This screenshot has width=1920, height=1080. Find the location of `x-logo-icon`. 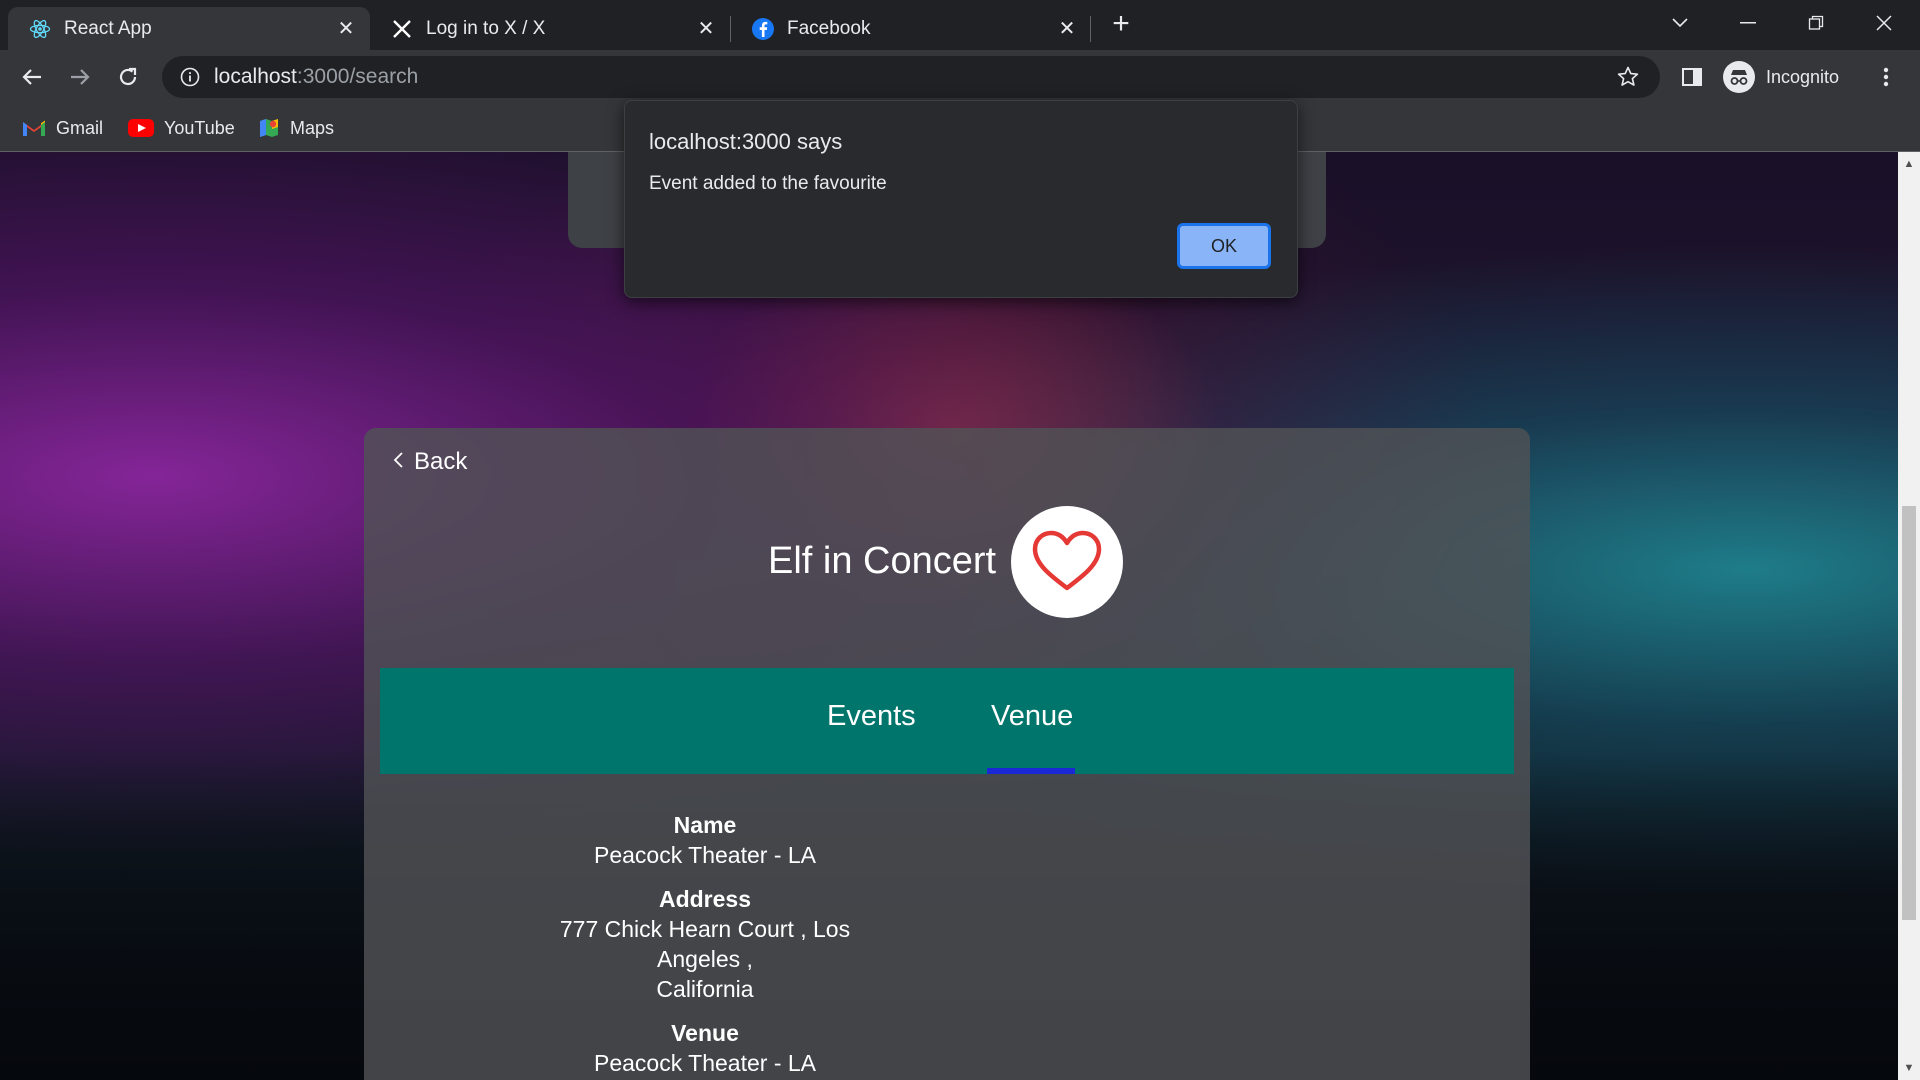

x-logo-icon is located at coordinates (402, 29).